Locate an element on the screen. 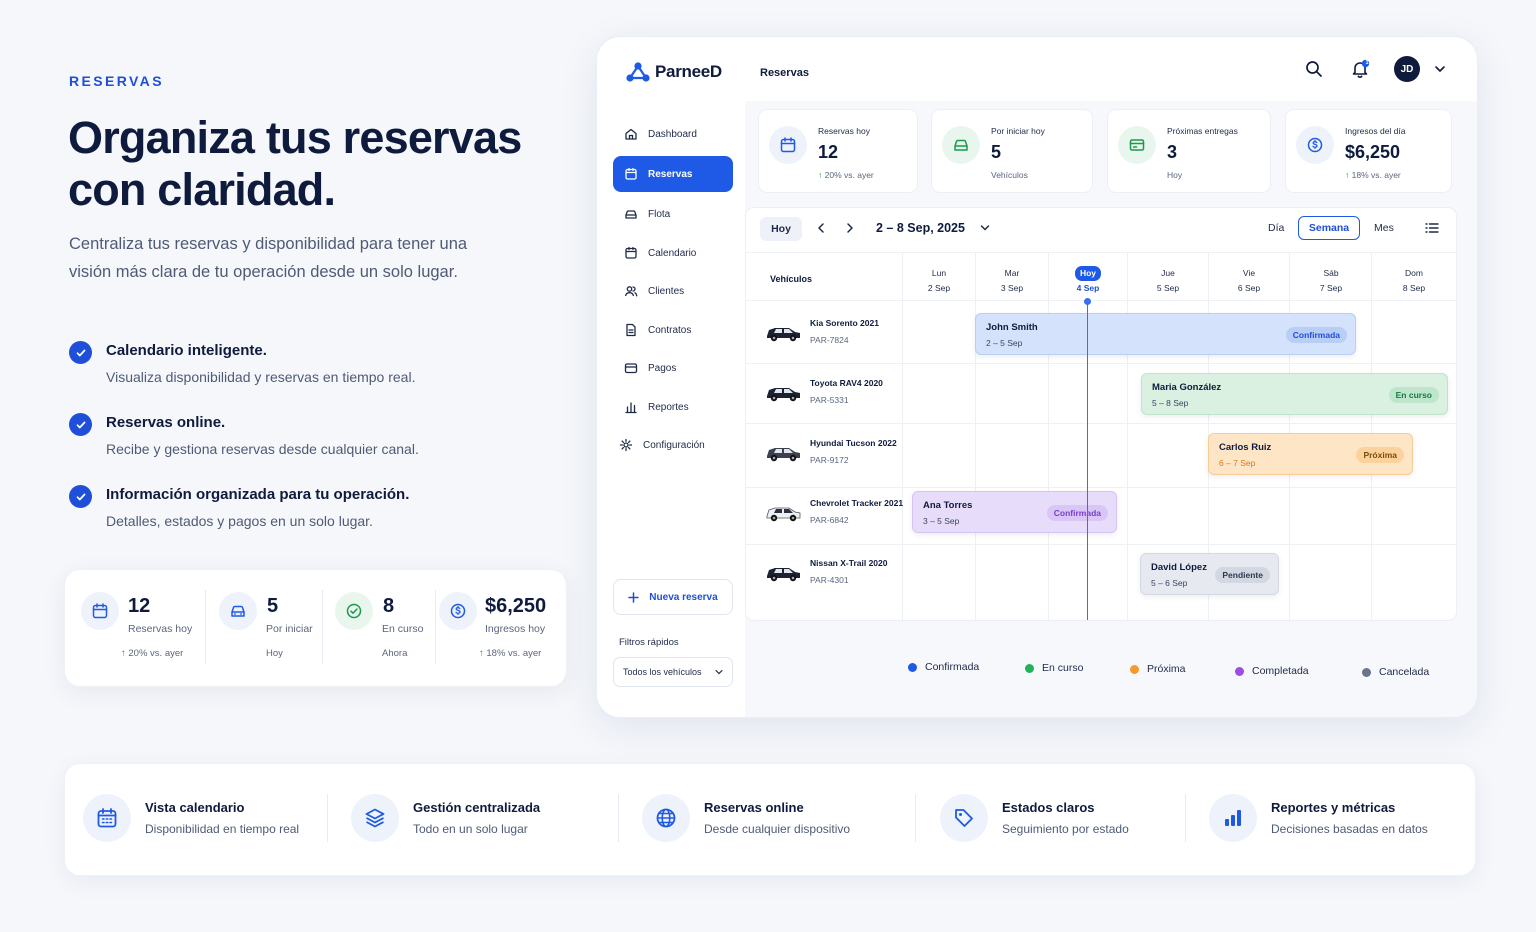  nav-contratos: Contratos is located at coordinates (673, 330).